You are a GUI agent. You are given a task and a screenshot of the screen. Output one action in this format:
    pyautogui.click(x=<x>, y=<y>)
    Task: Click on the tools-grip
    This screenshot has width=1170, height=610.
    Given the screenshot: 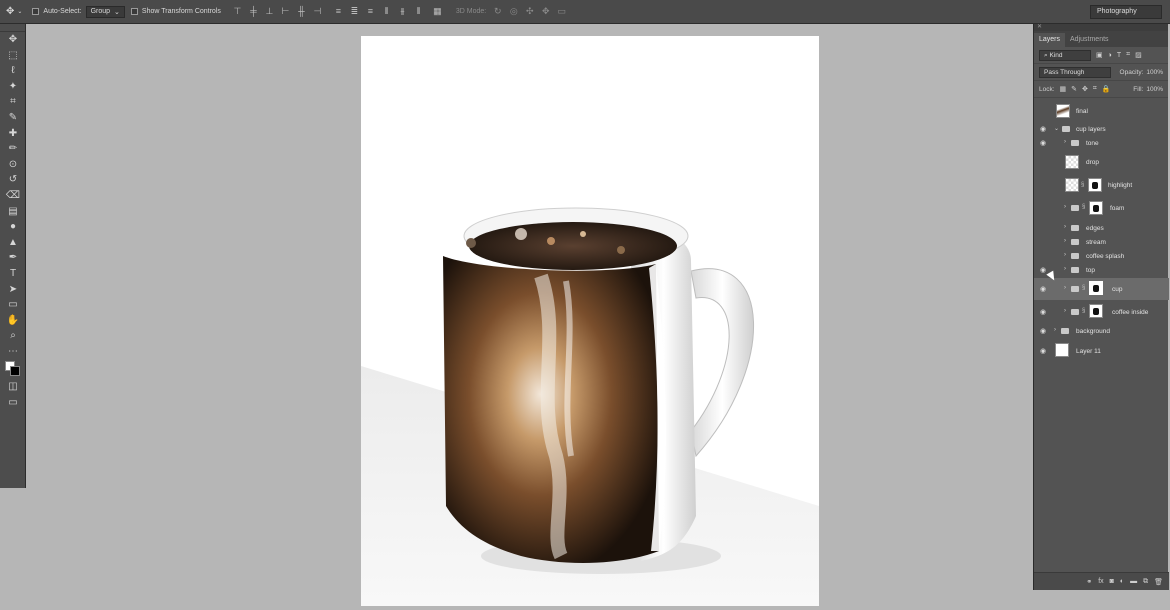 What is the action you would take?
    pyautogui.click(x=12, y=28)
    